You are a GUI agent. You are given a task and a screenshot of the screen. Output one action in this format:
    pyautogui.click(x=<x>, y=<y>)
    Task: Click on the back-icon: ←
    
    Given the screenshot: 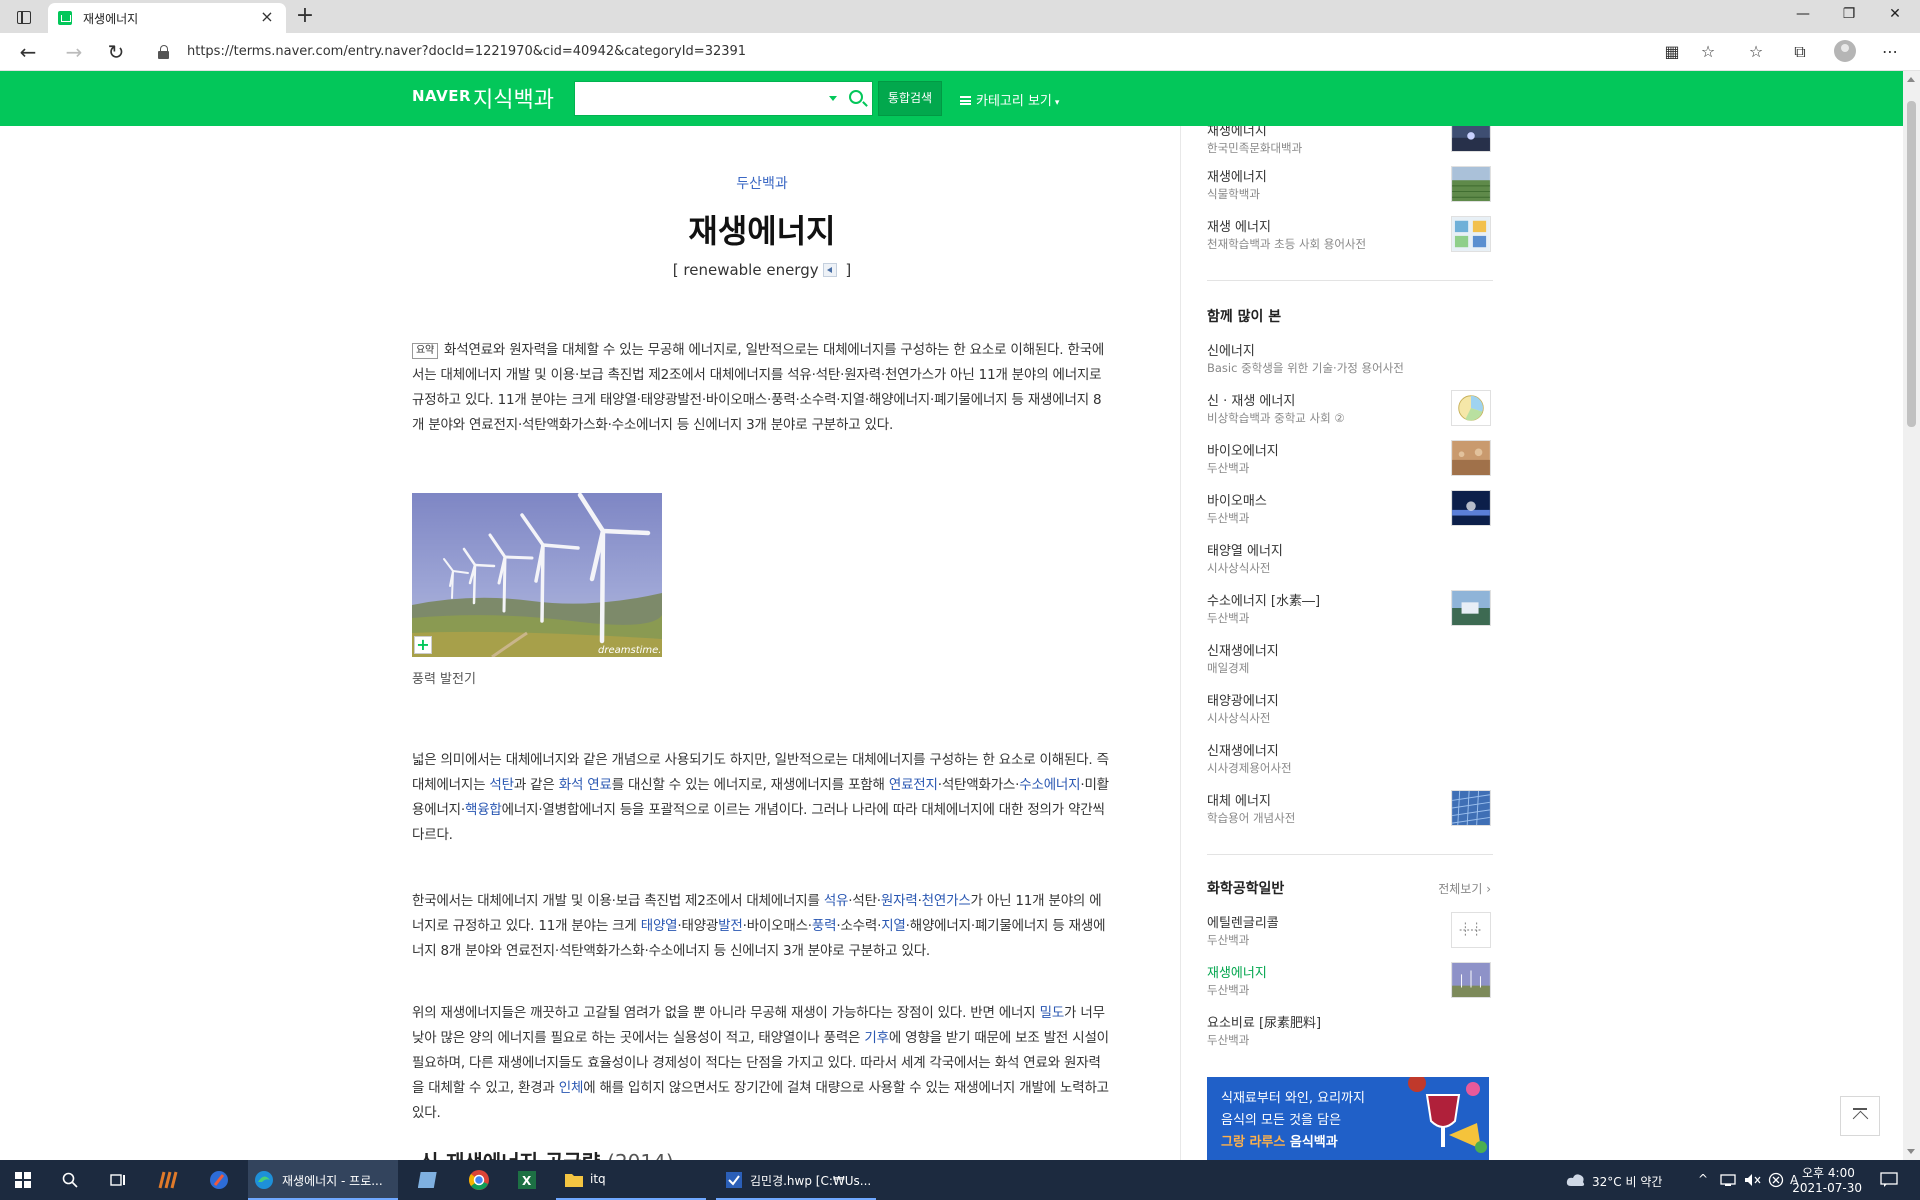 What is the action you would take?
    pyautogui.click(x=28, y=52)
    